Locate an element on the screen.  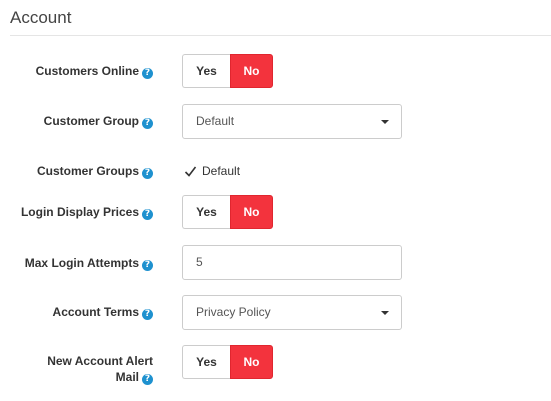
checkbox-checked is located at coordinates (190, 171).